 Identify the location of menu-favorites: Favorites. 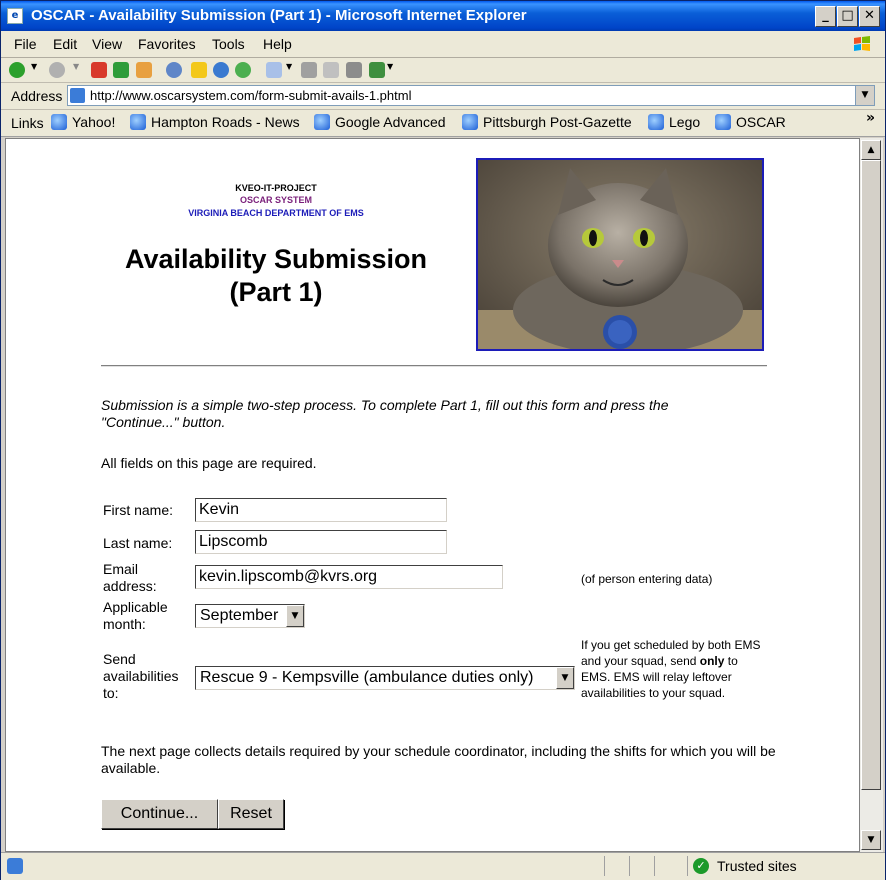
(167, 44).